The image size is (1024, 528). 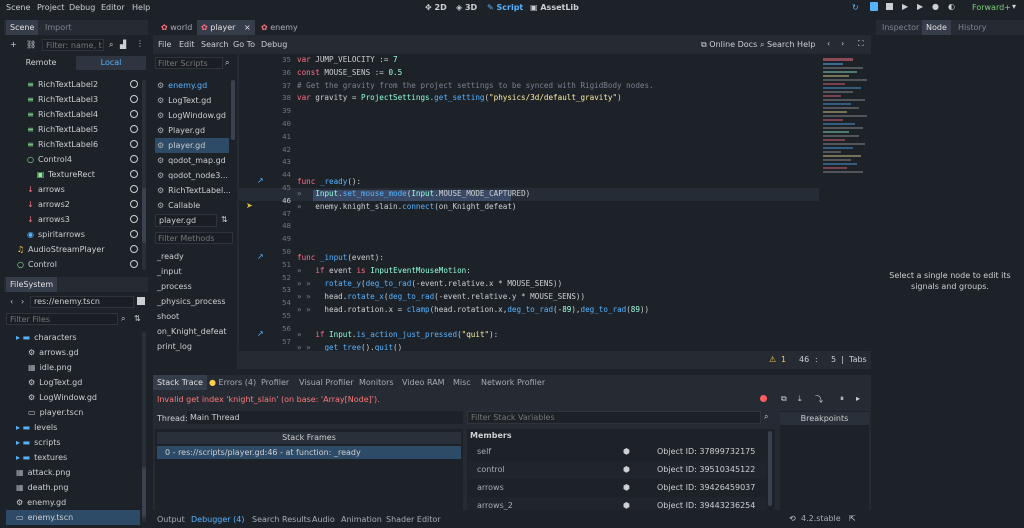 What do you see at coordinates (326, 382) in the screenshot?
I see `debugger-tab: Visual Profiler` at bounding box center [326, 382].